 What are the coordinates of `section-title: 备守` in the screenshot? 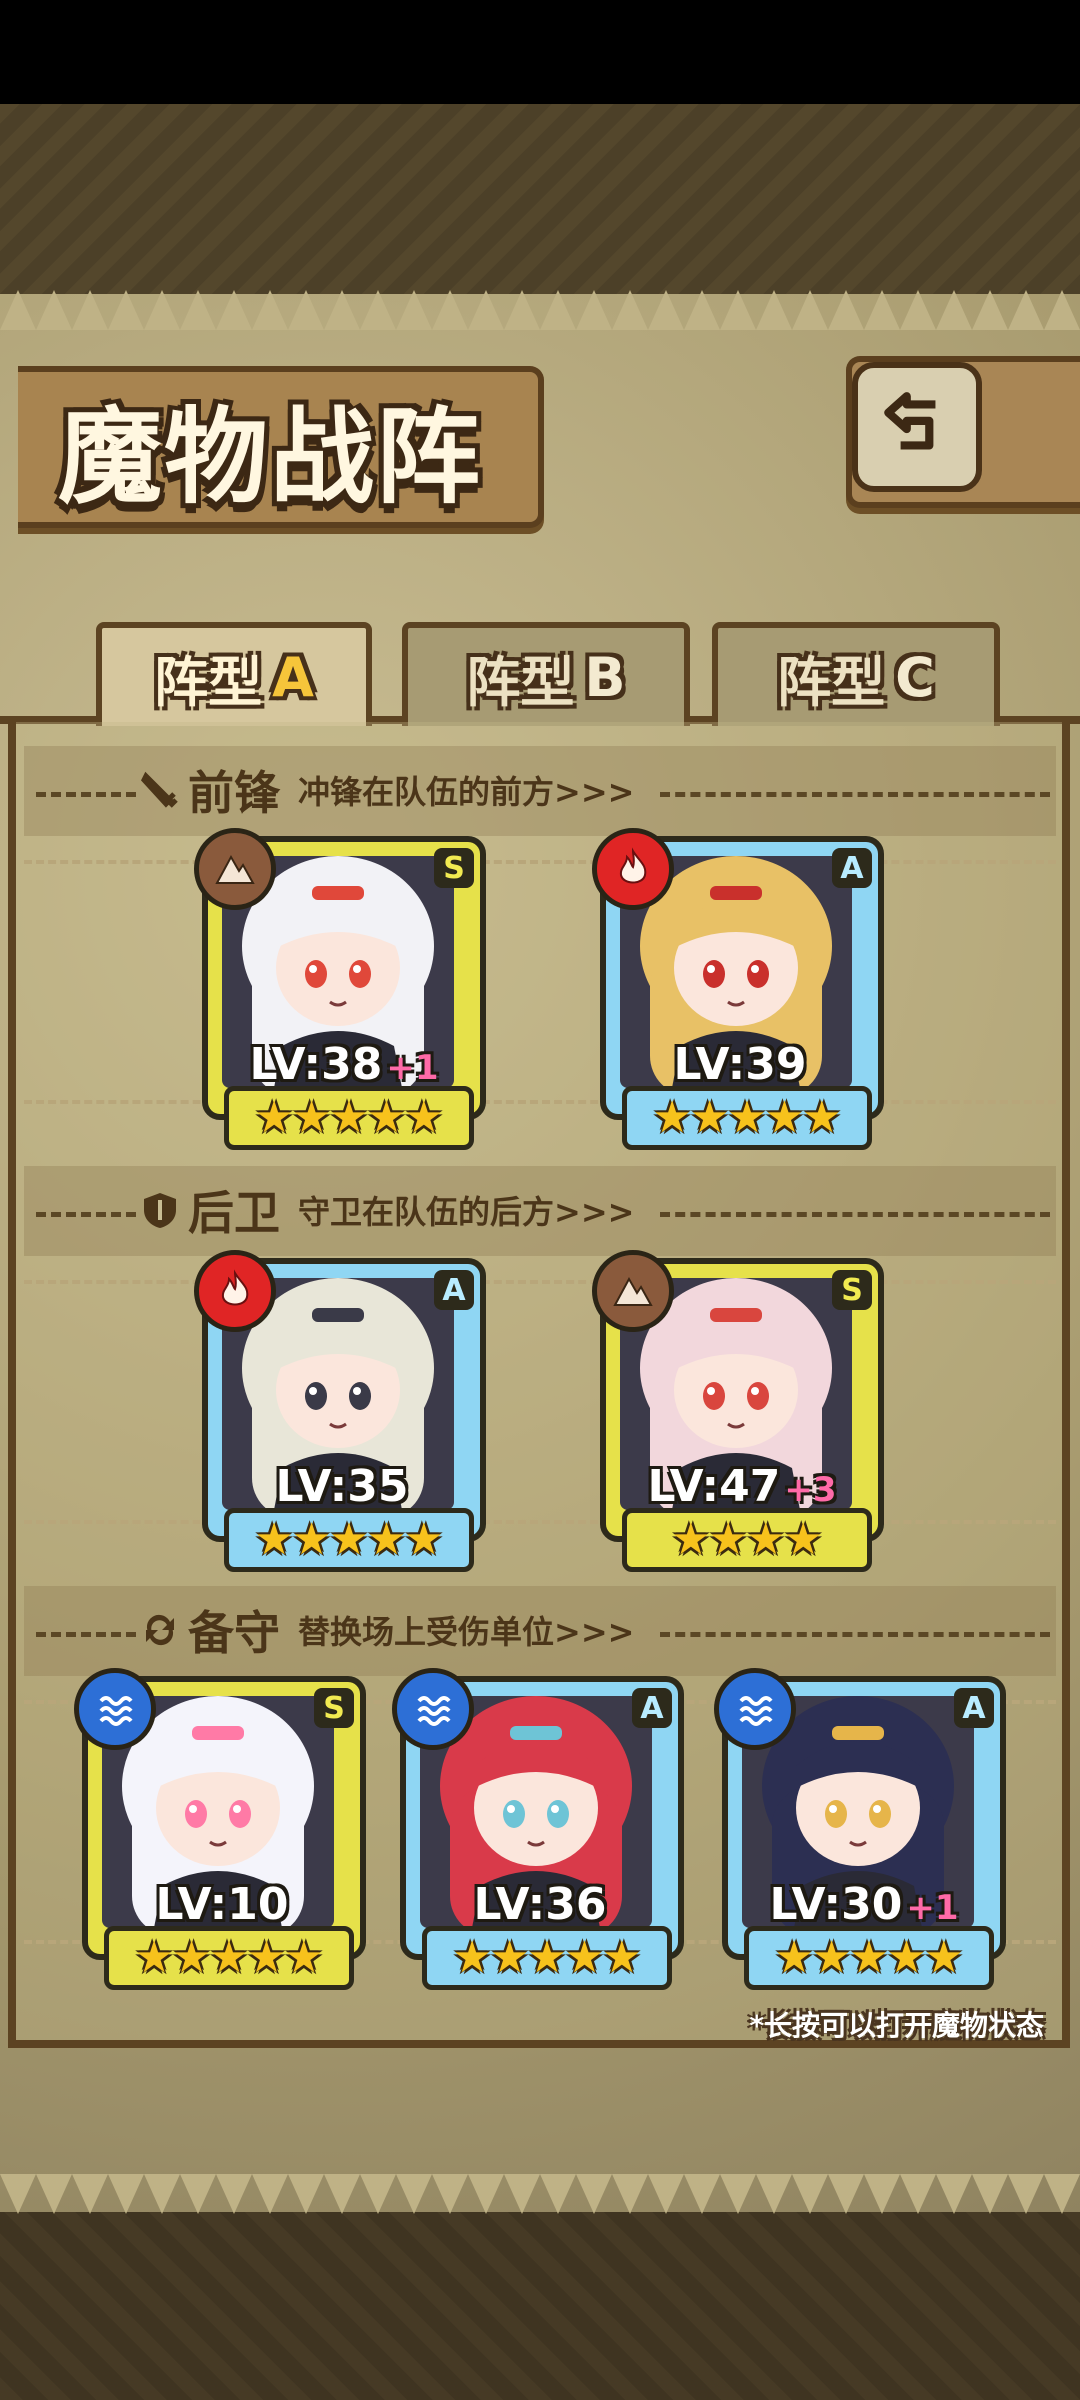 It's located at (234, 1633).